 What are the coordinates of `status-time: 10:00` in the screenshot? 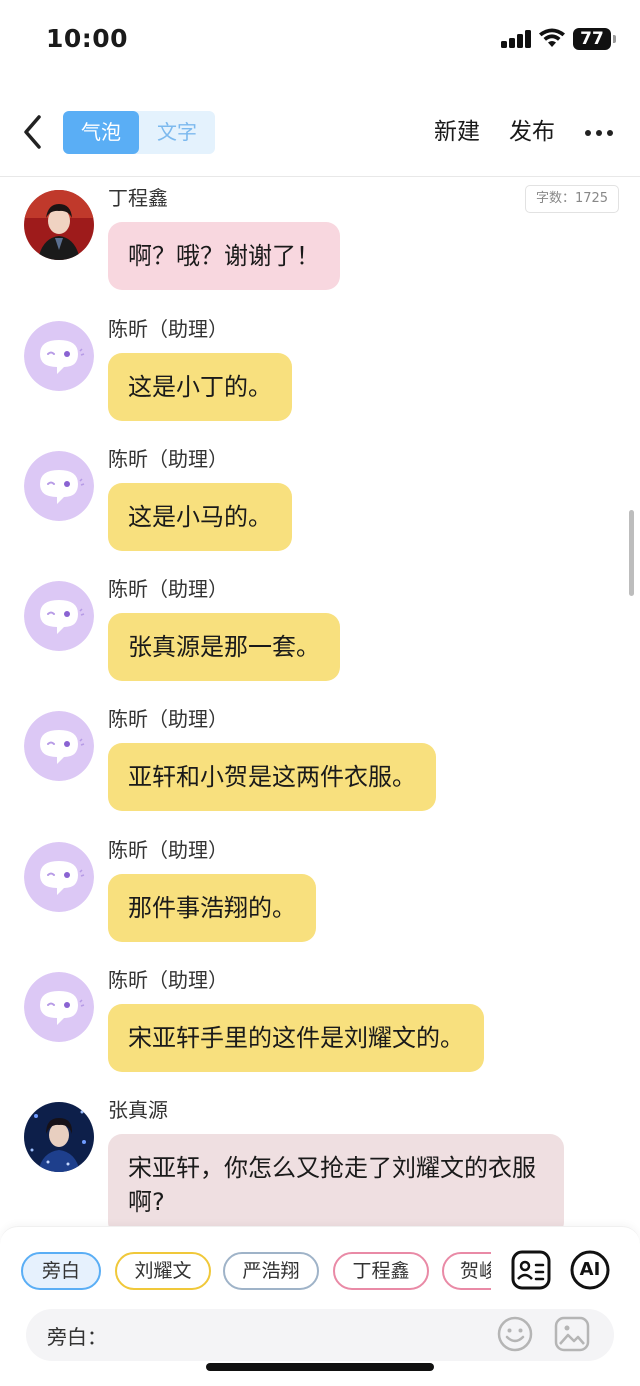 It's located at (87, 38).